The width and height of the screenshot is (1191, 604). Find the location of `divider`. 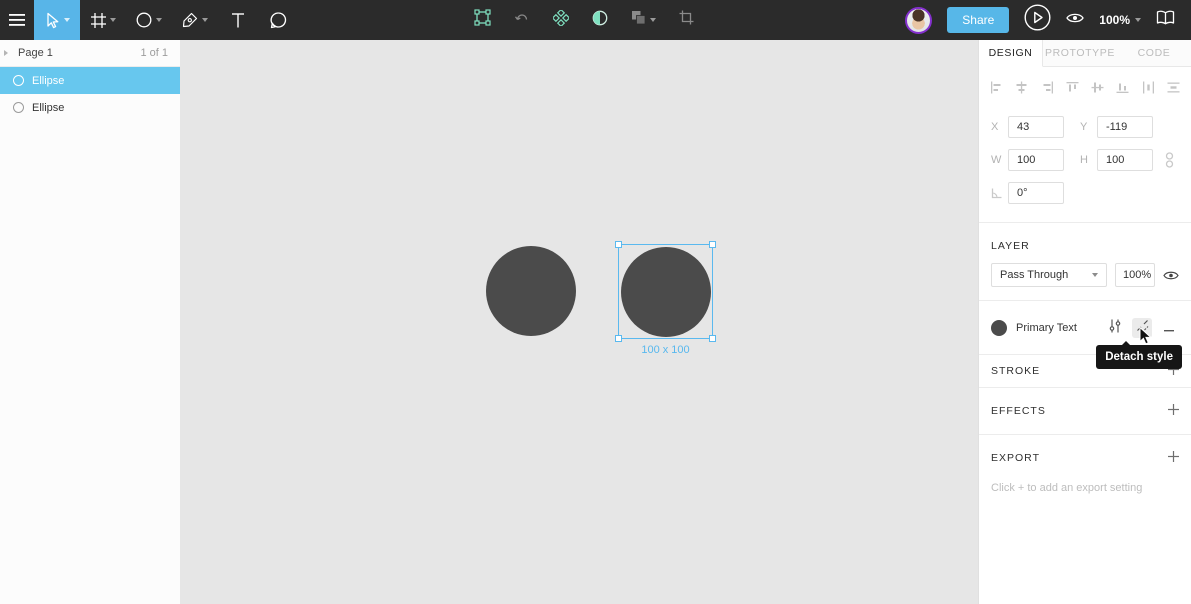

divider is located at coordinates (1085, 300).